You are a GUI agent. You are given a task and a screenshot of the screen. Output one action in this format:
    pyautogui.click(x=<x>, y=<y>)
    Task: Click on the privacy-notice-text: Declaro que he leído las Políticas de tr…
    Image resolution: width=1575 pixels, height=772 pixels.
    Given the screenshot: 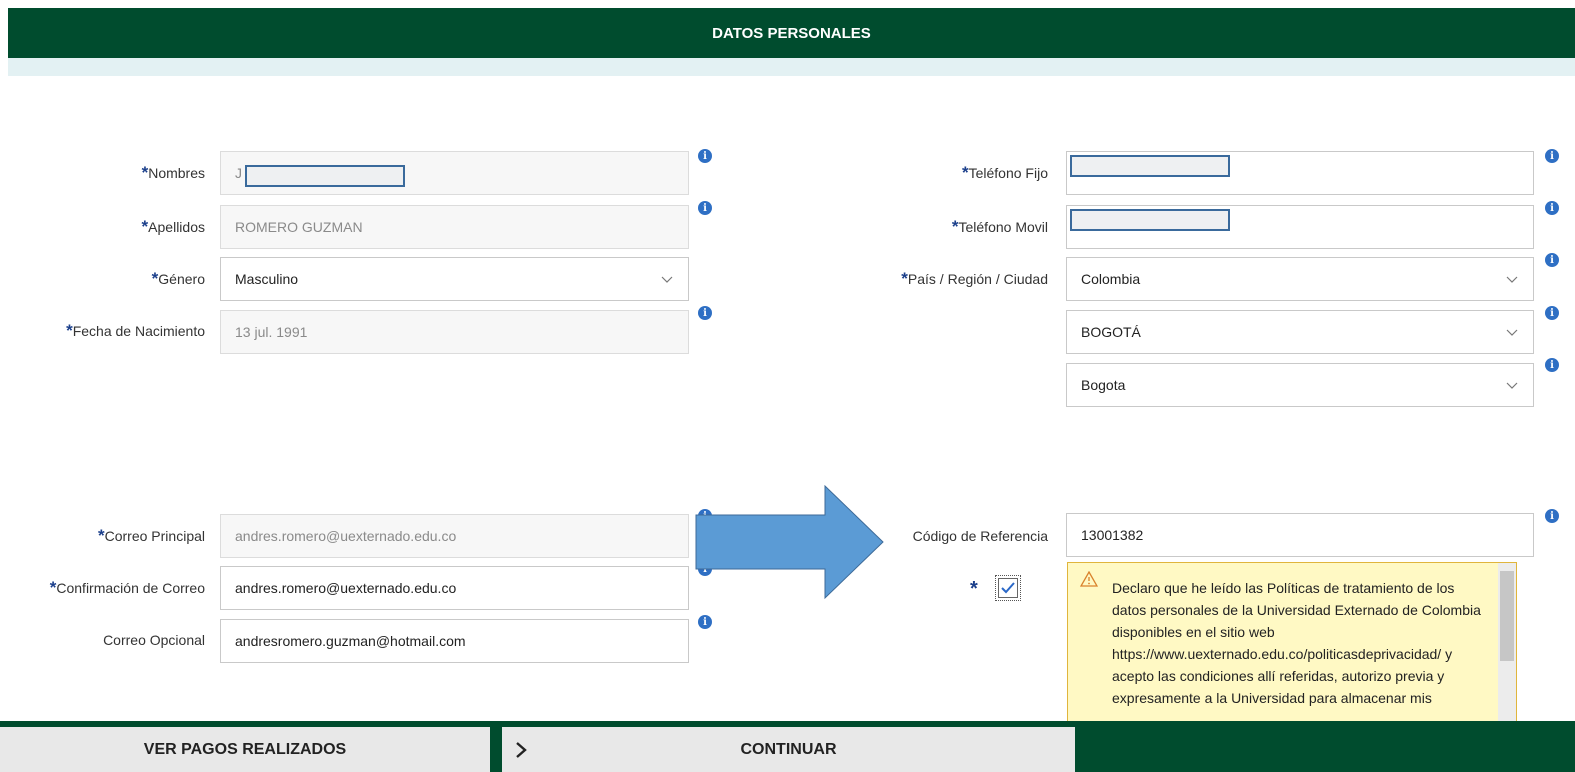 What is the action you would take?
    pyautogui.click(x=1296, y=643)
    